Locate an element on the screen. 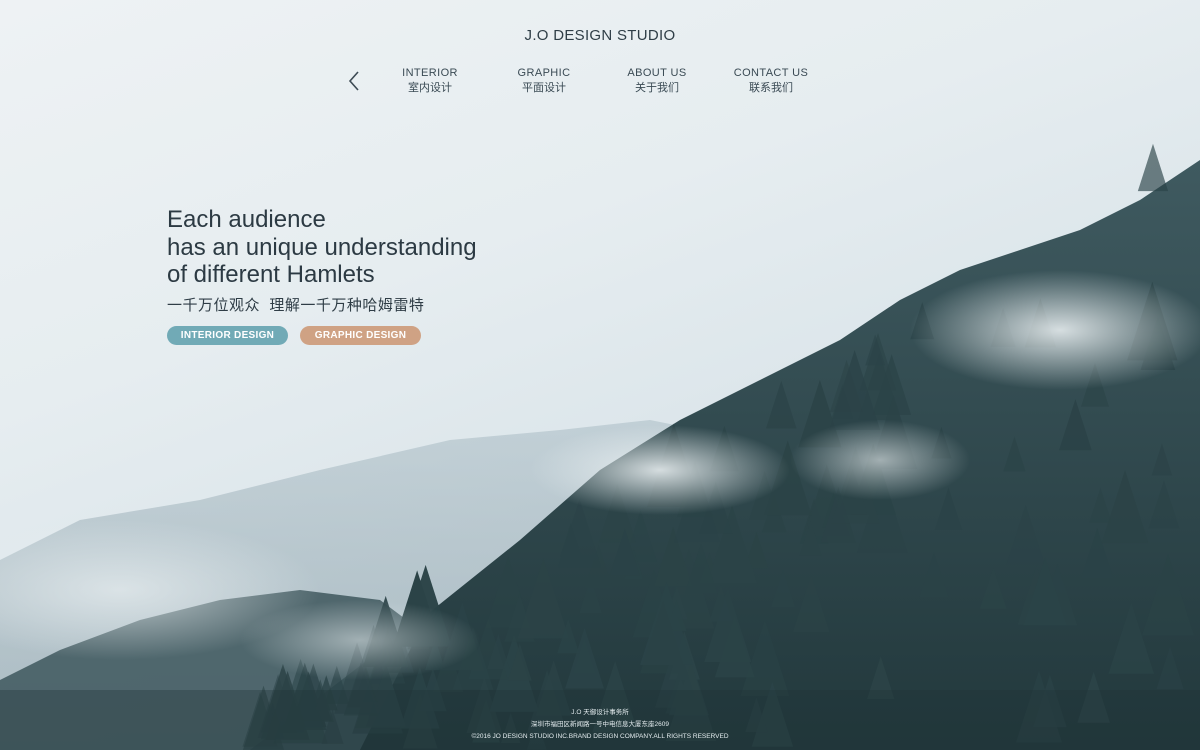 The width and height of the screenshot is (1200, 750). nav-item-label-en: ABOUT US is located at coordinates (657, 73).